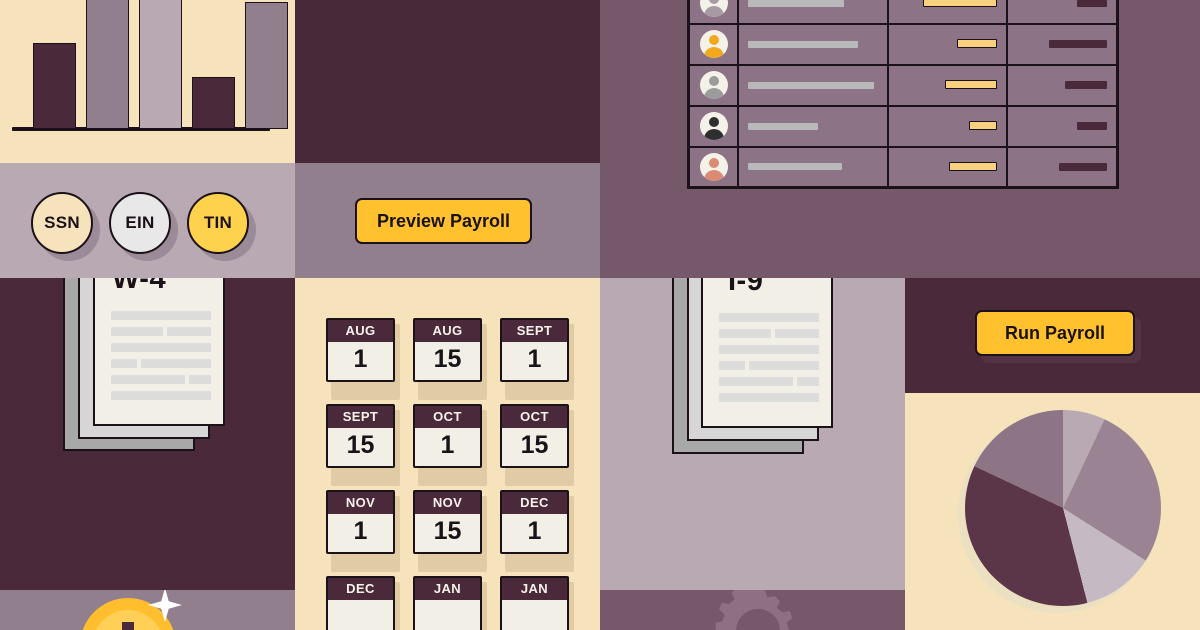 The height and width of the screenshot is (630, 1200). What do you see at coordinates (360, 603) in the screenshot?
I see `calendar-tile-body: DEC` at bounding box center [360, 603].